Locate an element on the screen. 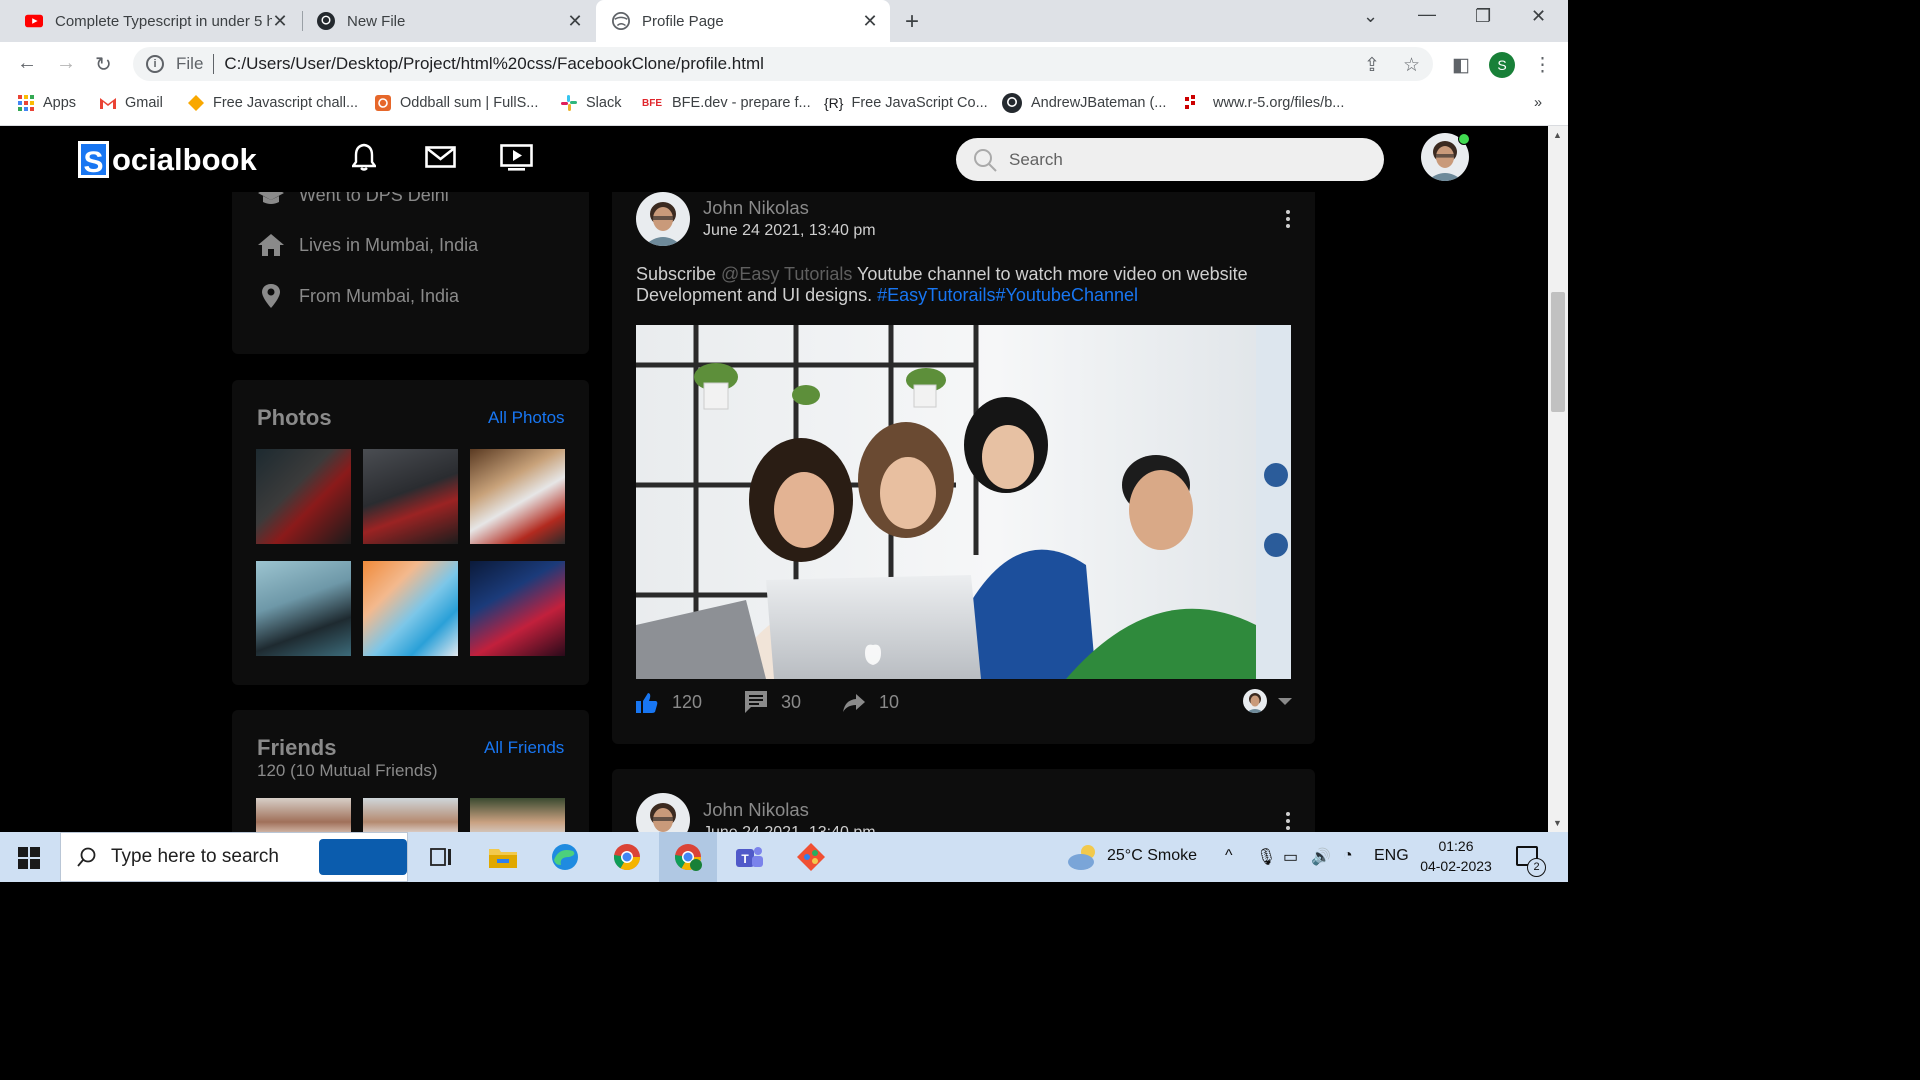  socialbook-logo: S ocialbook is located at coordinates (167, 160).